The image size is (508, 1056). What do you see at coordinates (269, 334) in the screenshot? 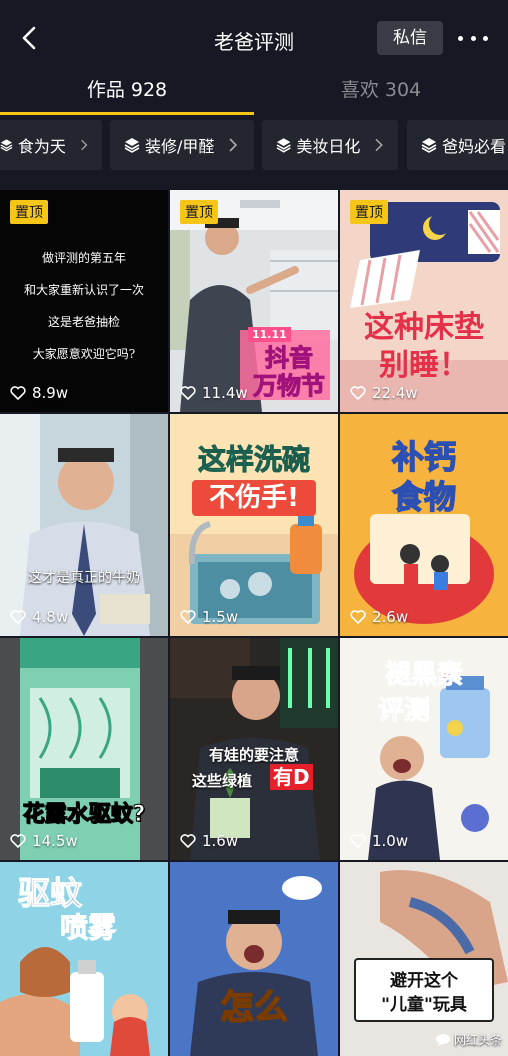
I see `event-badge: 11.11` at bounding box center [269, 334].